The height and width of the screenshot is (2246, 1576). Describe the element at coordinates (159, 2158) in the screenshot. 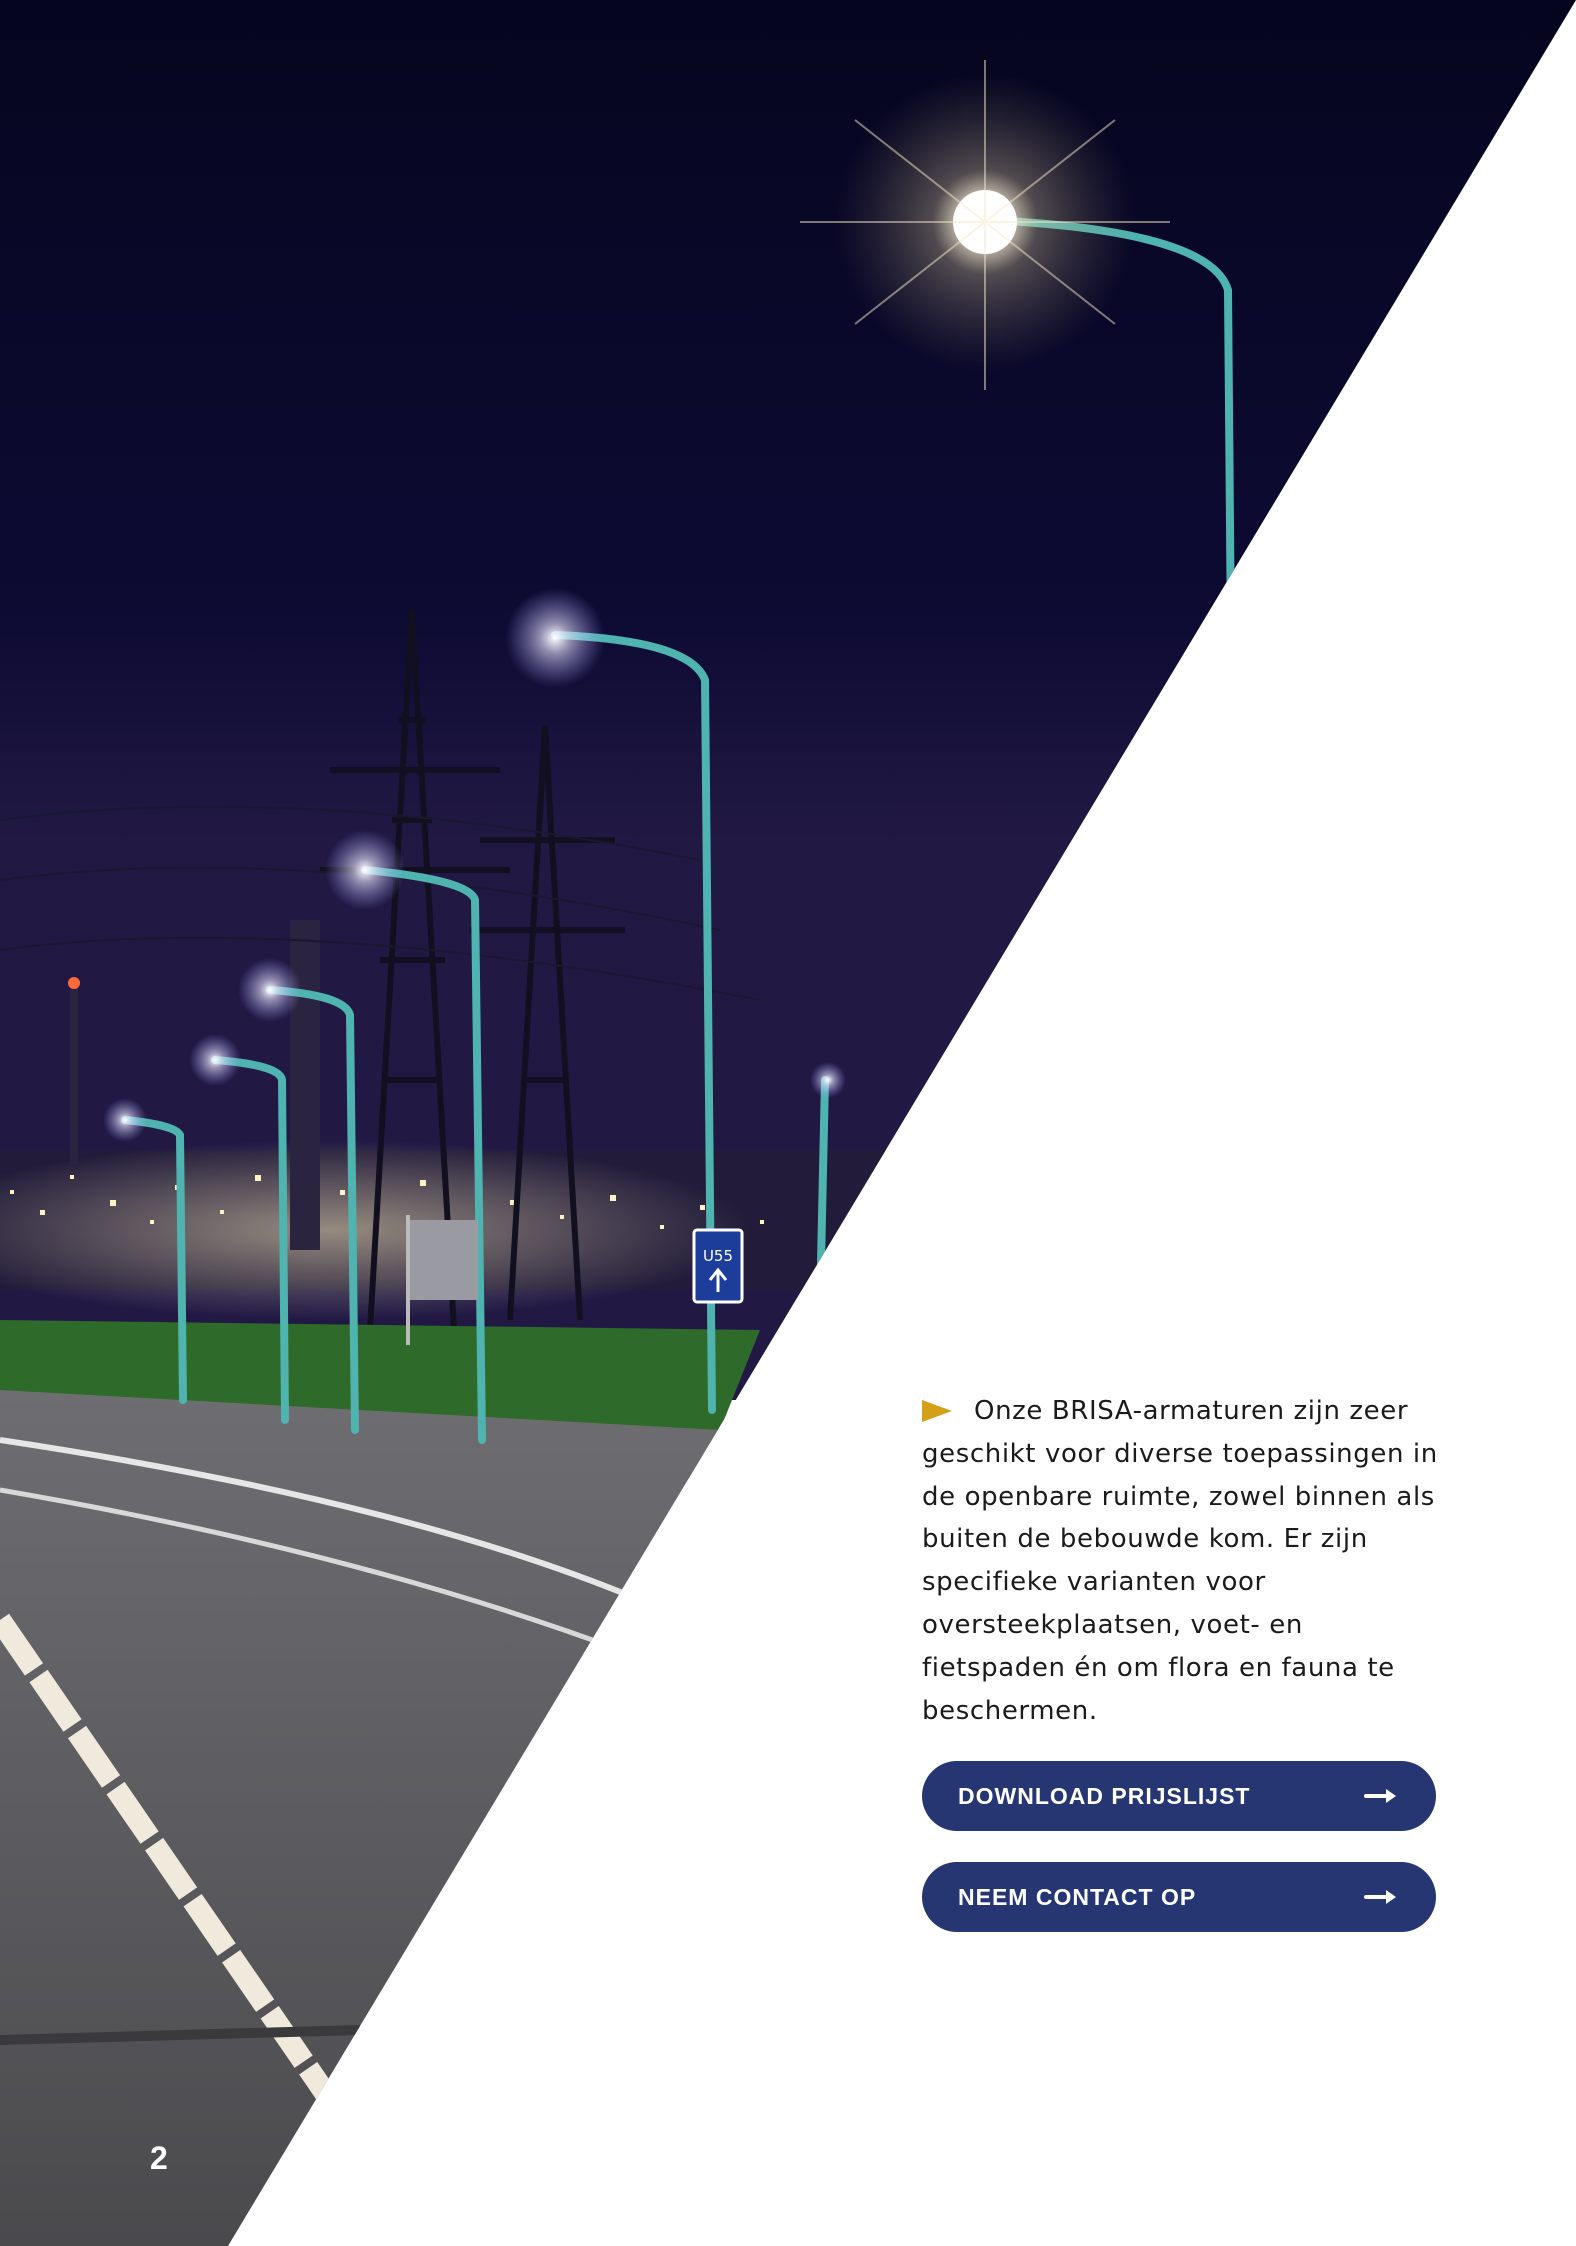

I see `page-number: 2` at that location.